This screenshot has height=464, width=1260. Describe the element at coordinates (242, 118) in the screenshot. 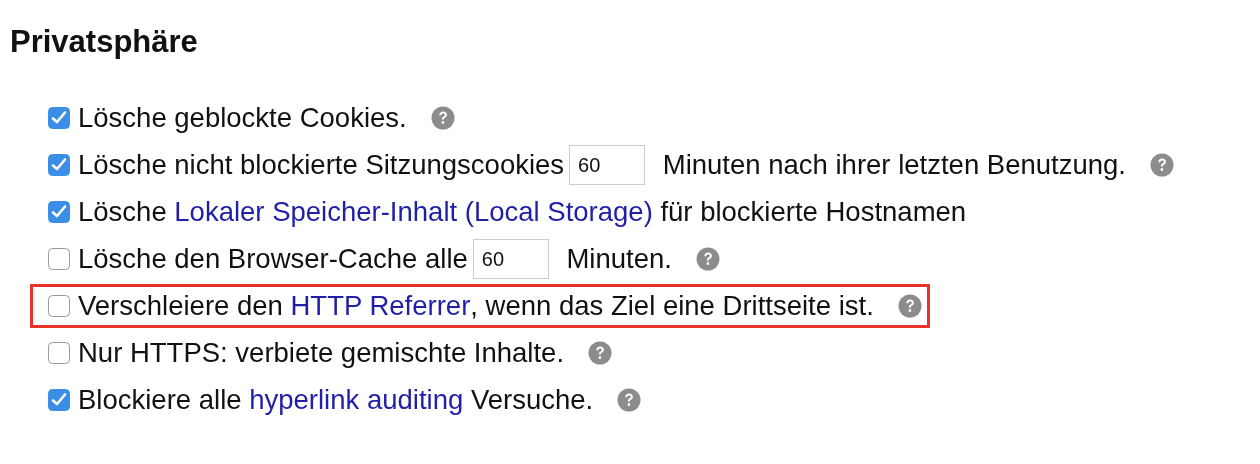

I see `option-label: Lösche geblockte Cookies.` at that location.